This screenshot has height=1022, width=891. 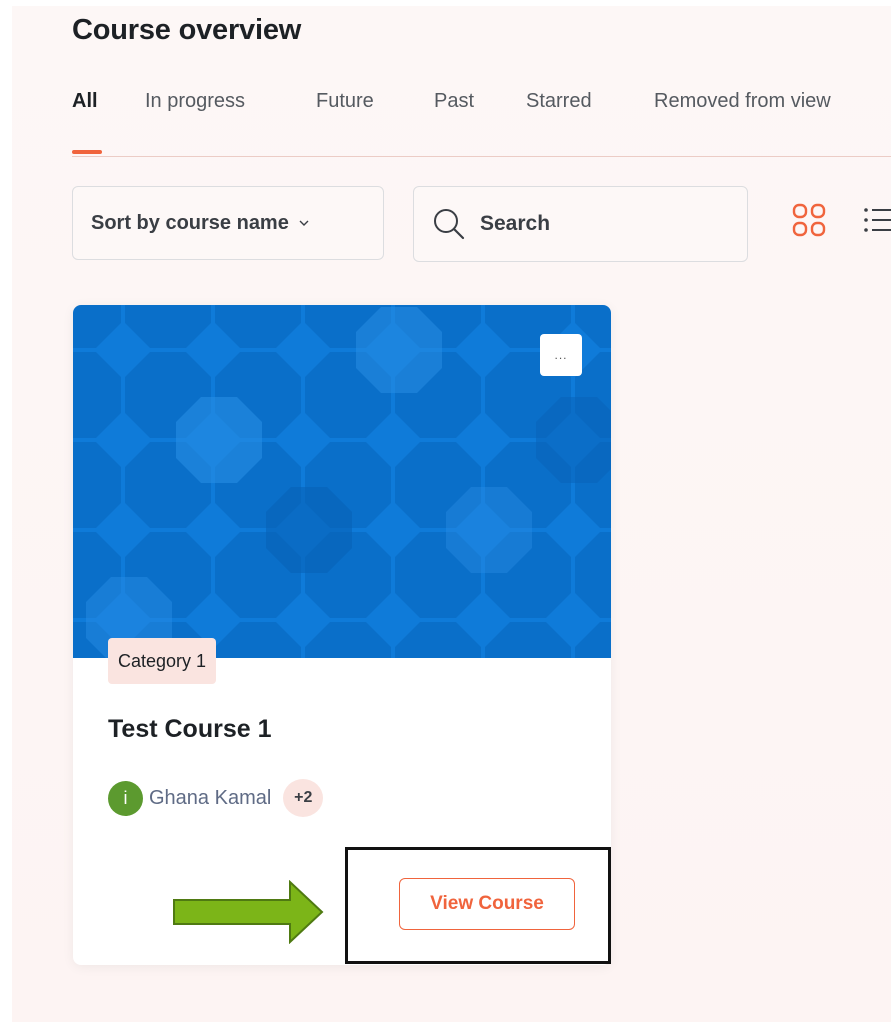 I want to click on search-icon, so click(x=449, y=224).